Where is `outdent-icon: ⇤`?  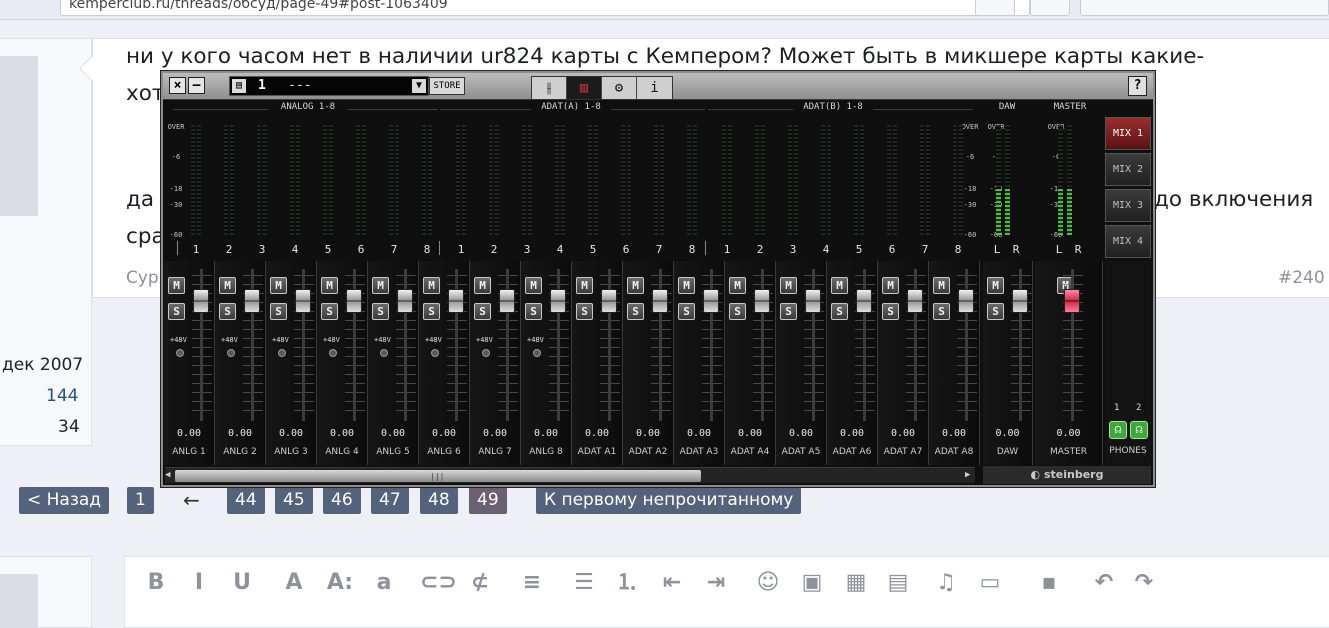 outdent-icon: ⇤ is located at coordinates (672, 583).